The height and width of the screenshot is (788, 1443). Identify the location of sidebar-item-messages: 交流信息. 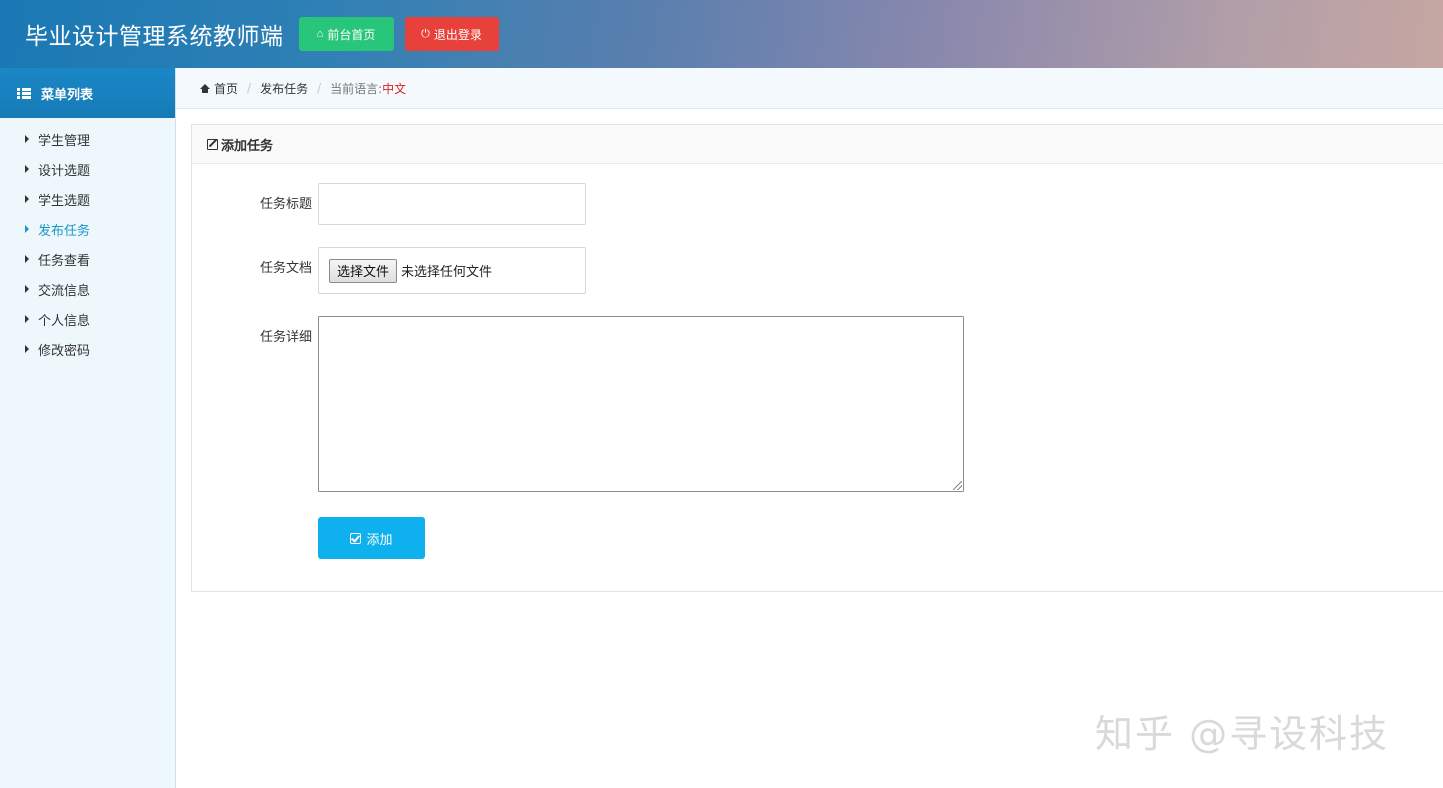
(87, 289).